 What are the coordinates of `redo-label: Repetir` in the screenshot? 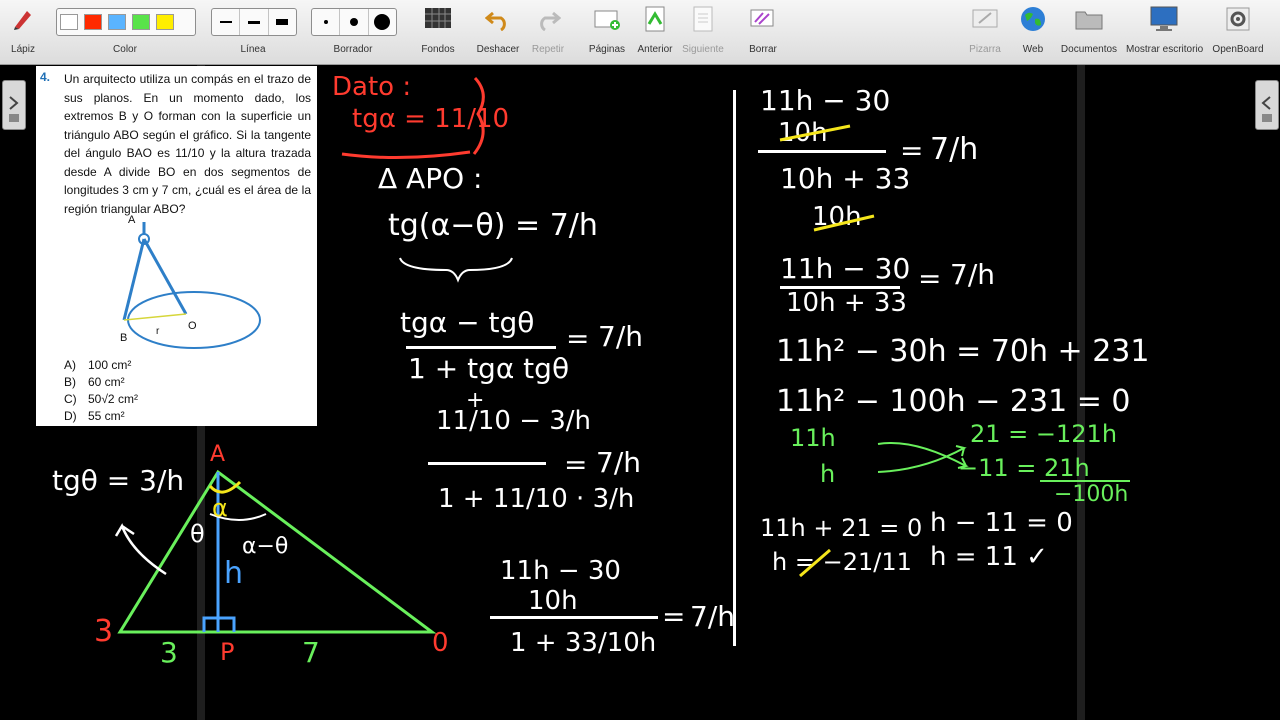 It's located at (548, 49).